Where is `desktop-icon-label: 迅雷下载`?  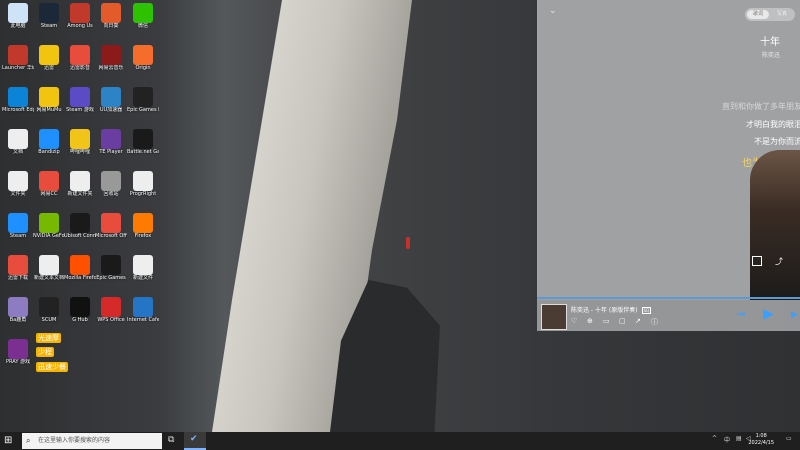
desktop-icon-label: 迅雷下载 is located at coordinates (17, 278).